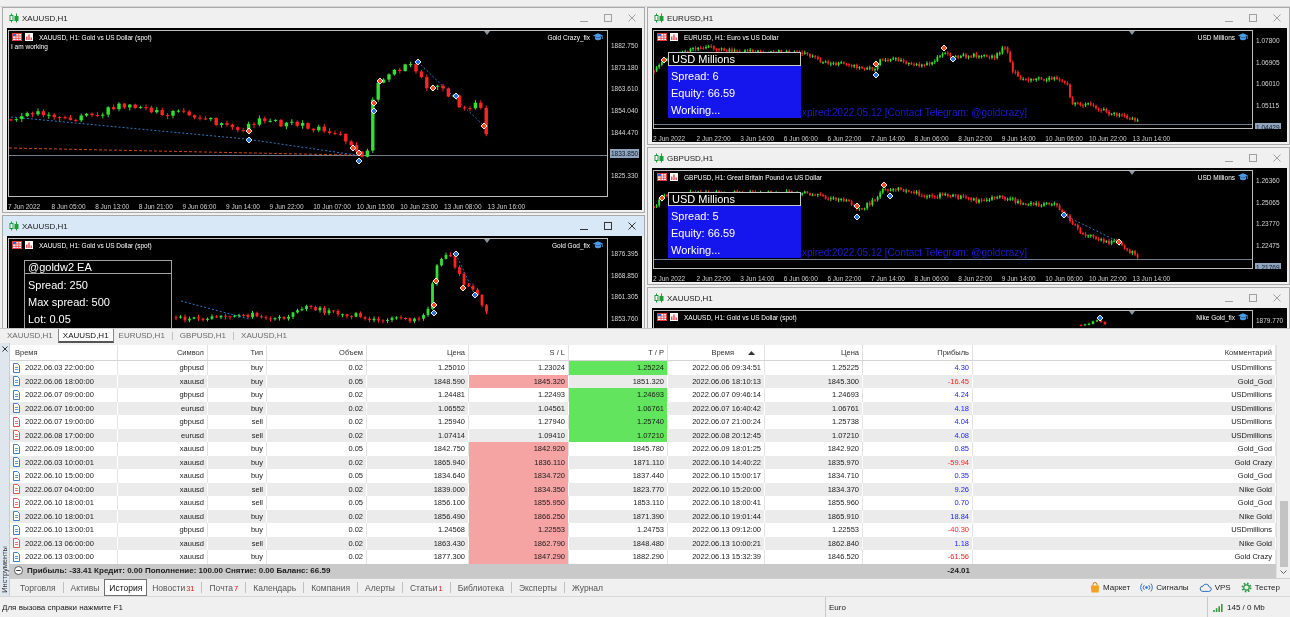 The width and height of the screenshot is (1290, 617). I want to click on panel-tab: Календарь, so click(275, 587).